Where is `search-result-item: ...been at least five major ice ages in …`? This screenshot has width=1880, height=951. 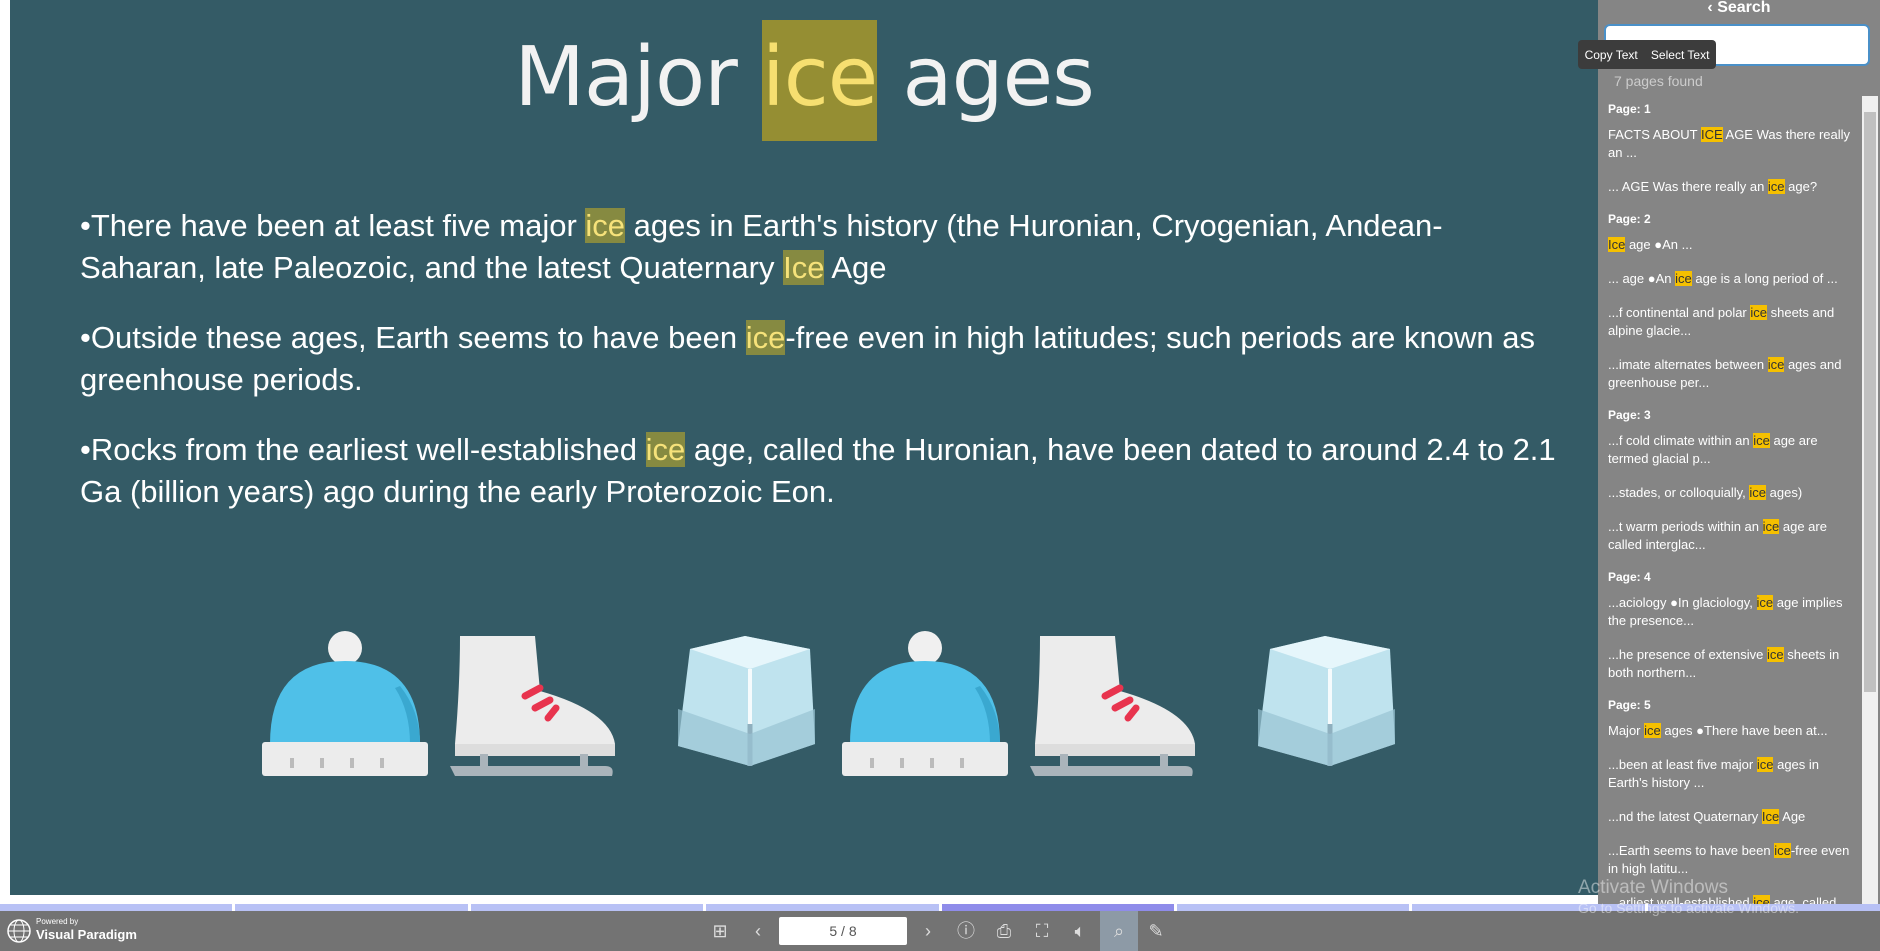 search-result-item: ...been at least five major ice ages in … is located at coordinates (1734, 774).